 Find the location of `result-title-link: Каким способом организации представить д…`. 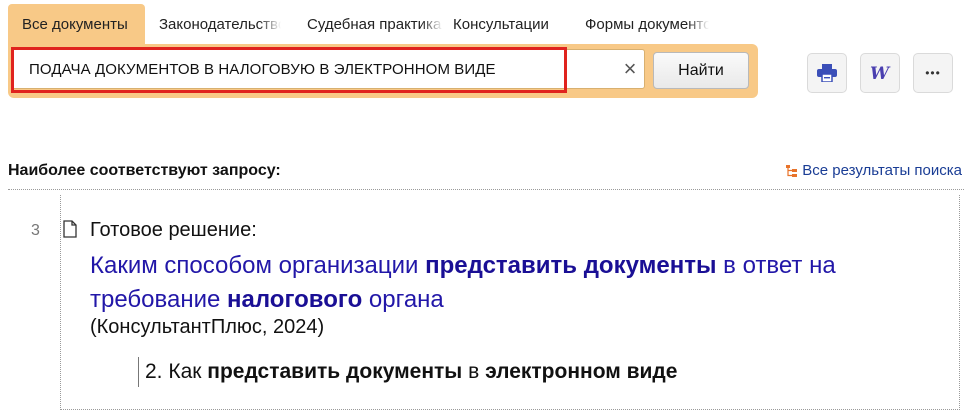

result-title-link: Каким способом организации представить д… is located at coordinates (510, 283).